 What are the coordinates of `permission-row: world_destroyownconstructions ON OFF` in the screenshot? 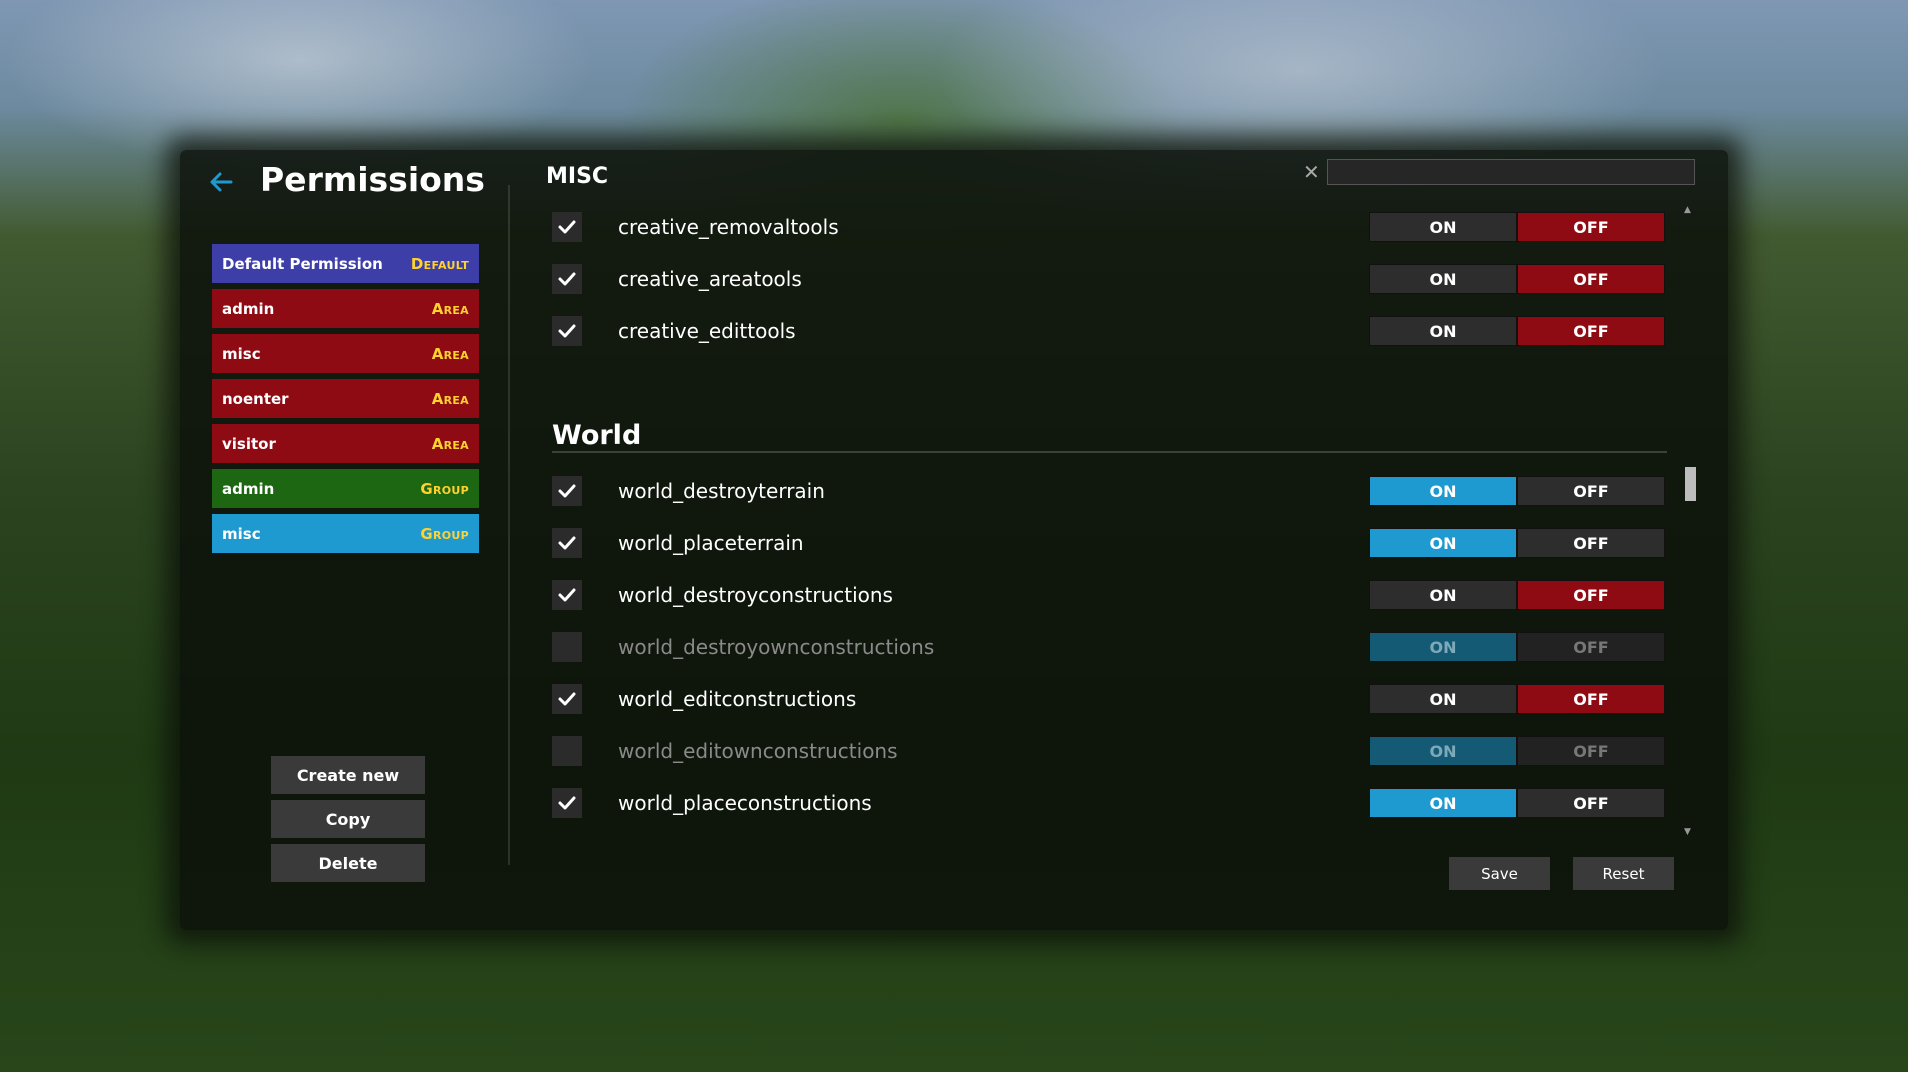 It's located at (1110, 648).